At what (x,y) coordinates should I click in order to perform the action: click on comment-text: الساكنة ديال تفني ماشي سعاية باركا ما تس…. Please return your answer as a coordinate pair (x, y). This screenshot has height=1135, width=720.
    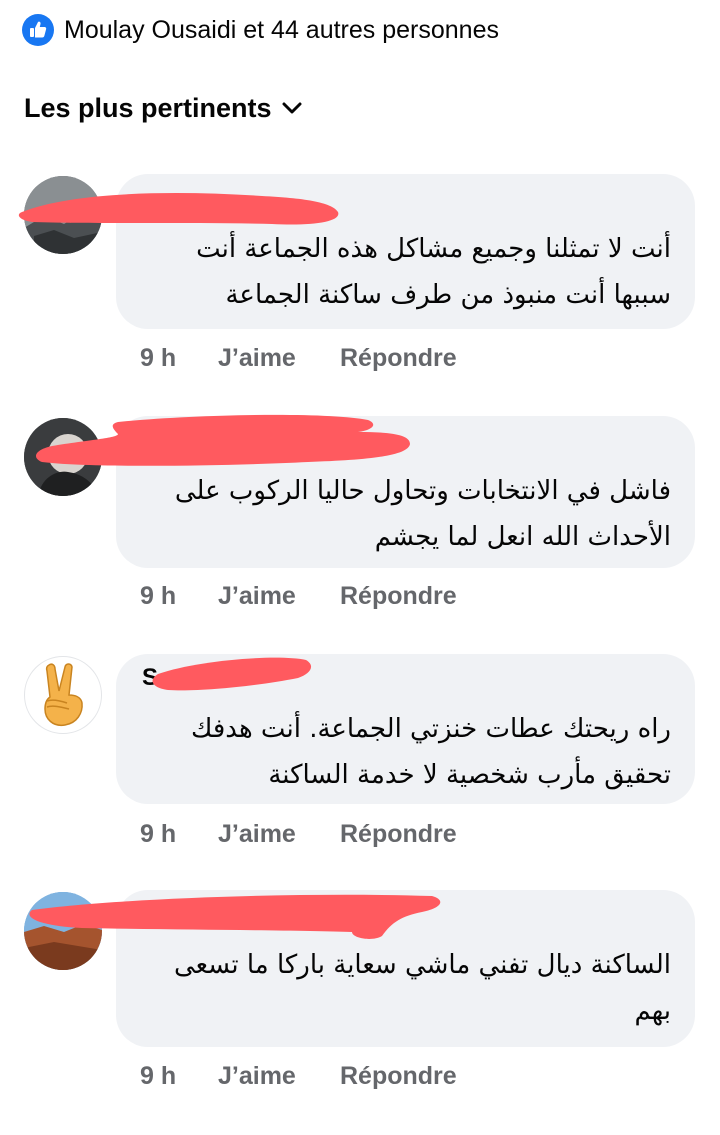
    Looking at the image, I should click on (422, 988).